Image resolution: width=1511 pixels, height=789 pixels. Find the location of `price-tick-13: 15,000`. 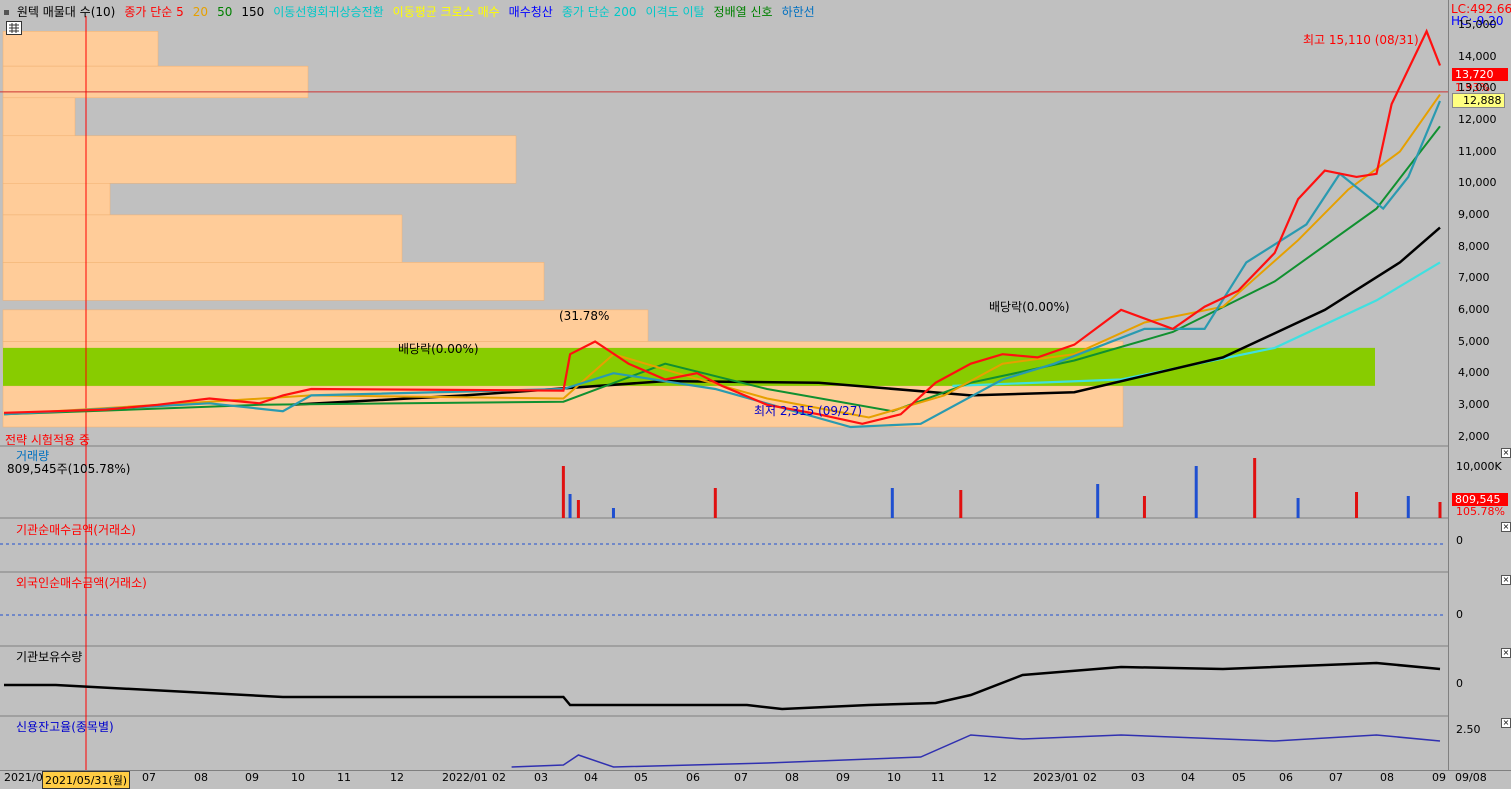

price-tick-13: 15,000 is located at coordinates (1477, 24).